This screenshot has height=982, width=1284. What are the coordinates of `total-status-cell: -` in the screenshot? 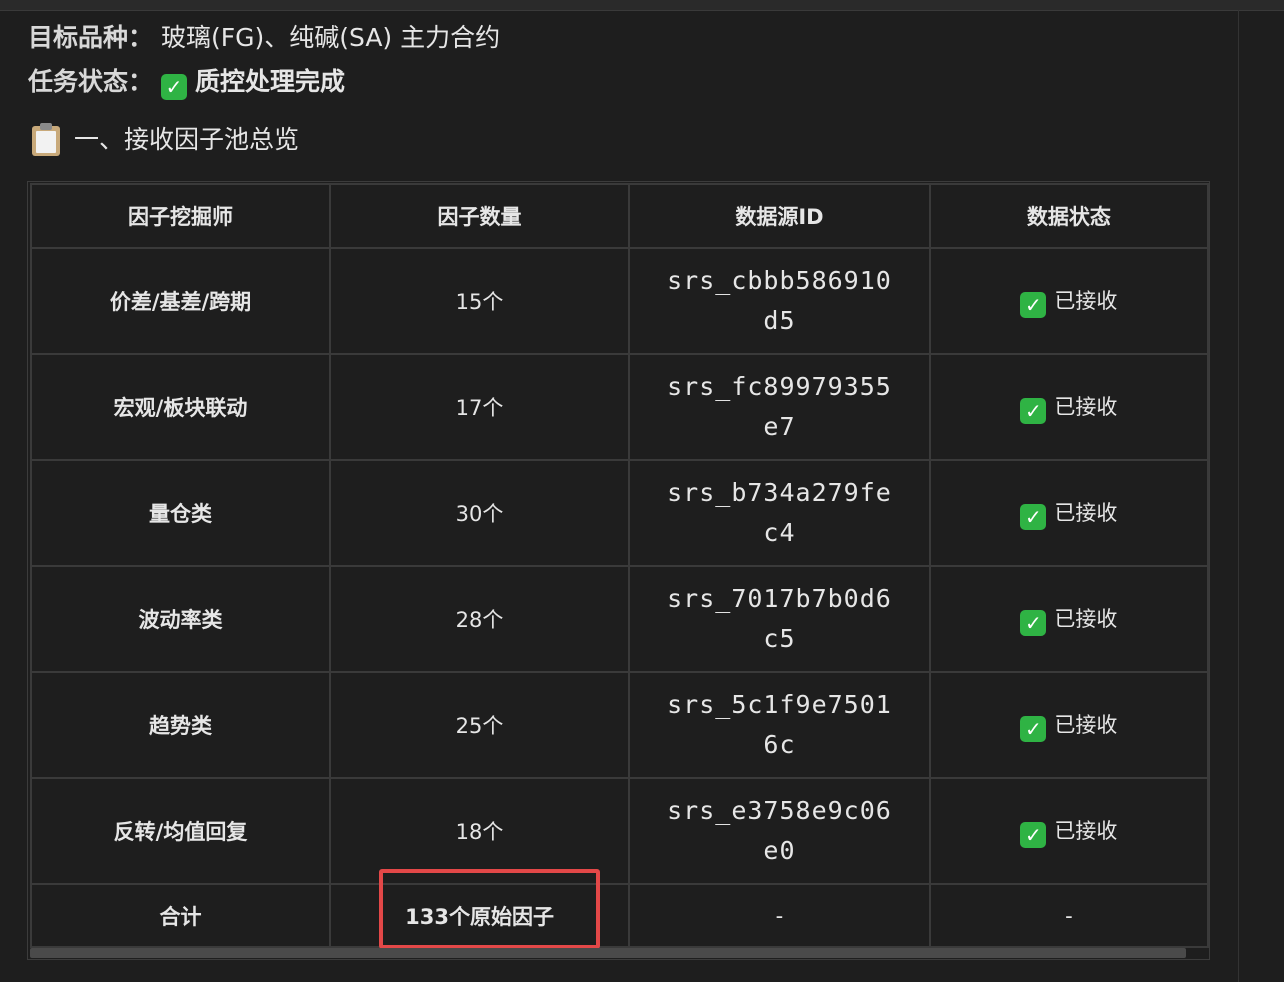 It's located at (1069, 915).